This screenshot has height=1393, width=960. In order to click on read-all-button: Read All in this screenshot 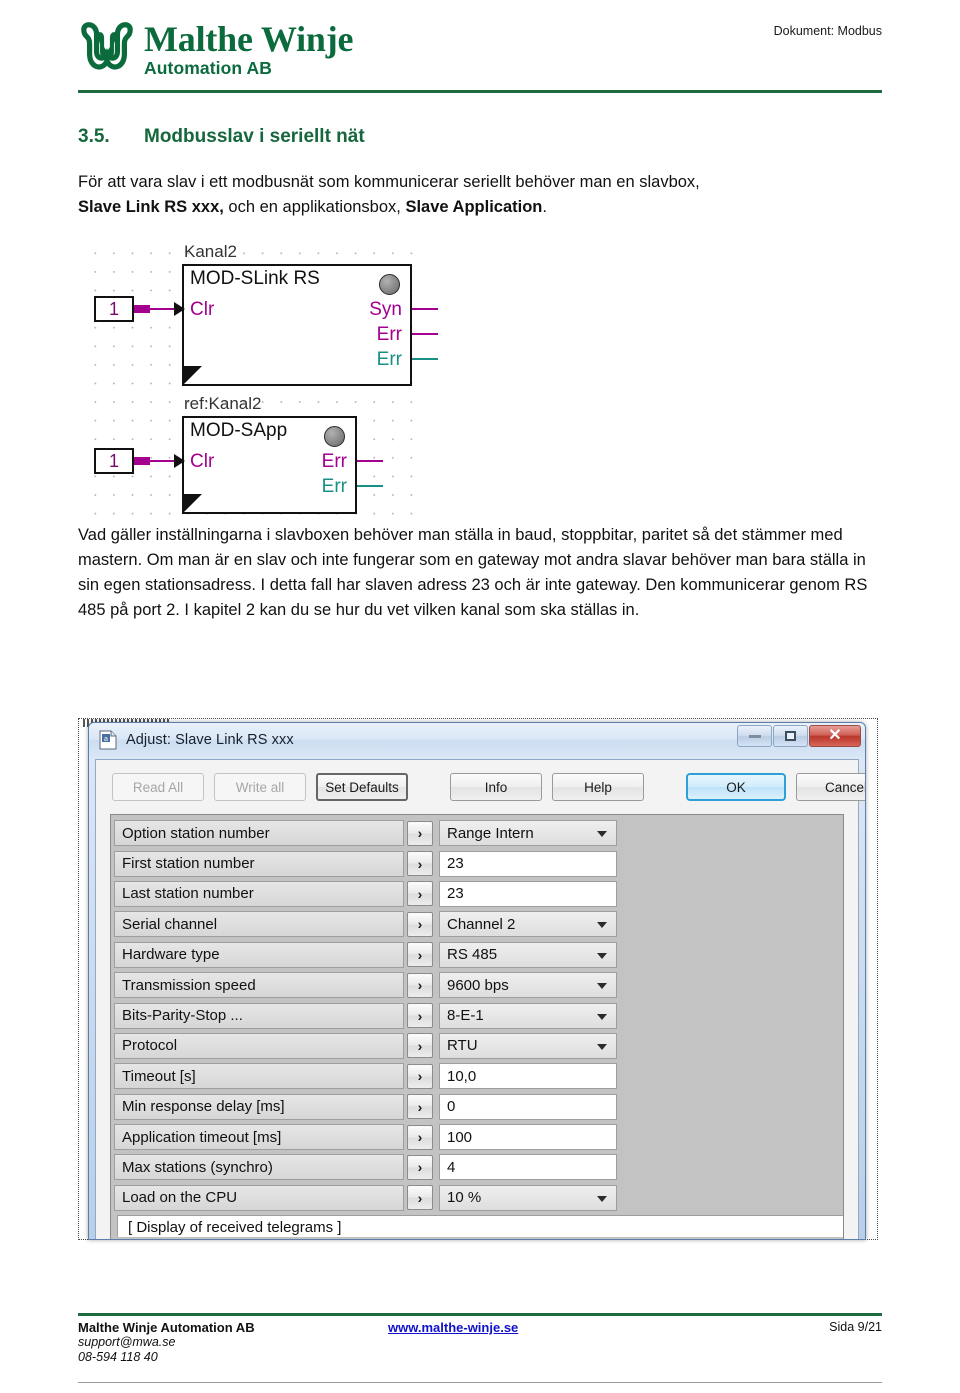, I will do `click(158, 787)`.